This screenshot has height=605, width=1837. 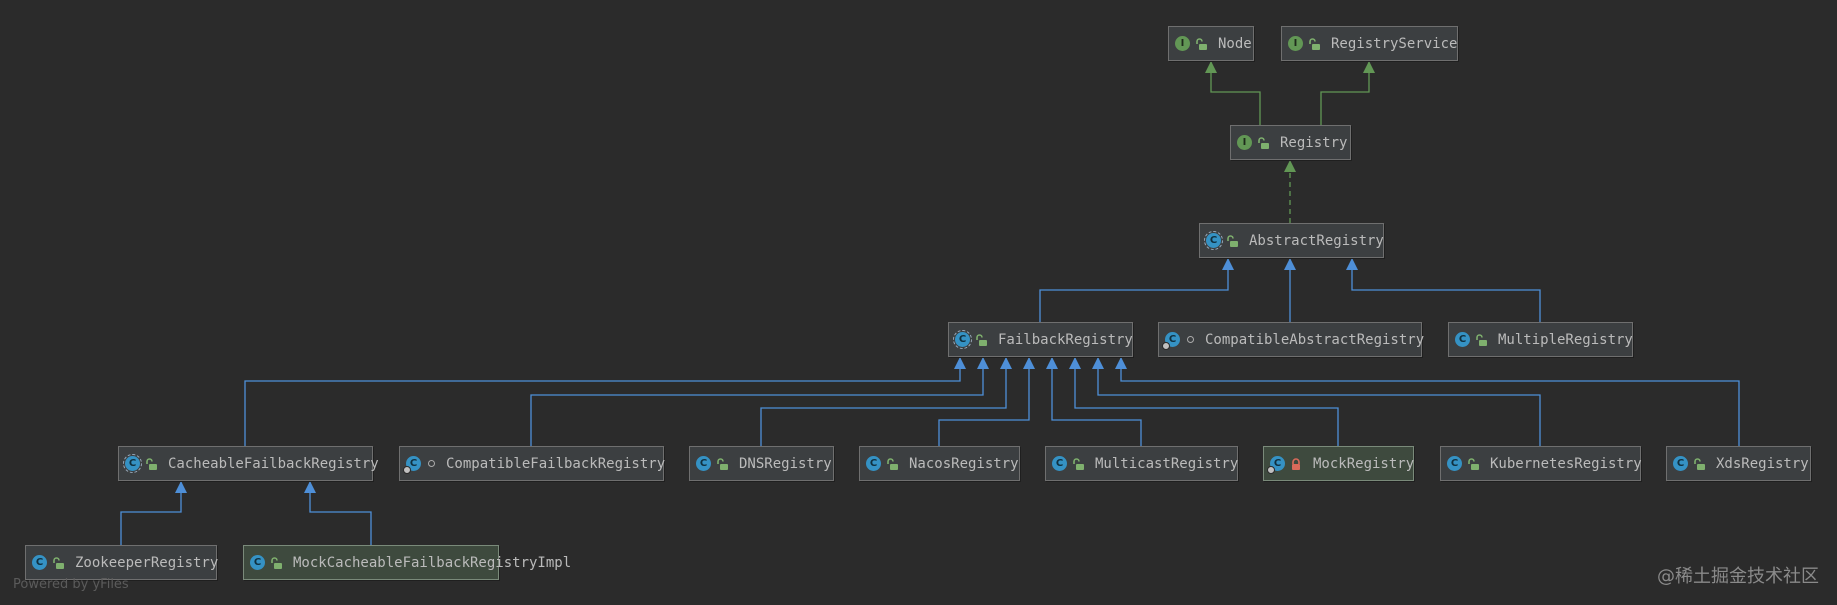 I want to click on class-name-label: MulticastRegistry, so click(x=1167, y=463).